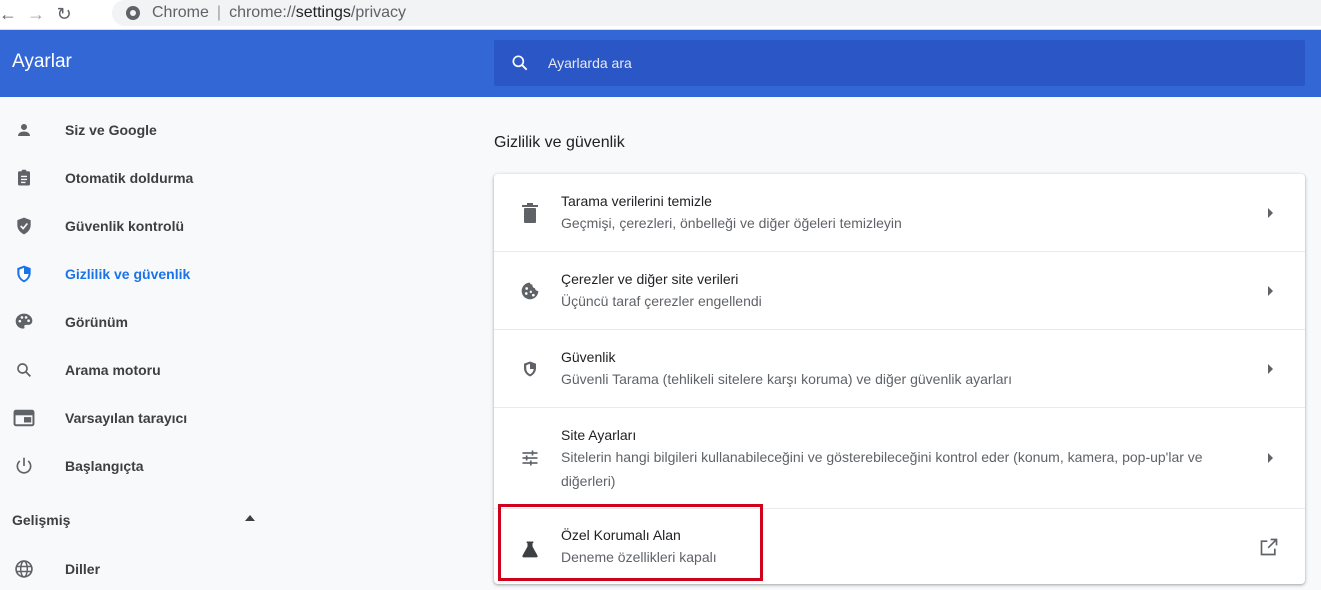  What do you see at coordinates (129, 178) in the screenshot?
I see `sidebar-item-label: Otomatik doldurma` at bounding box center [129, 178].